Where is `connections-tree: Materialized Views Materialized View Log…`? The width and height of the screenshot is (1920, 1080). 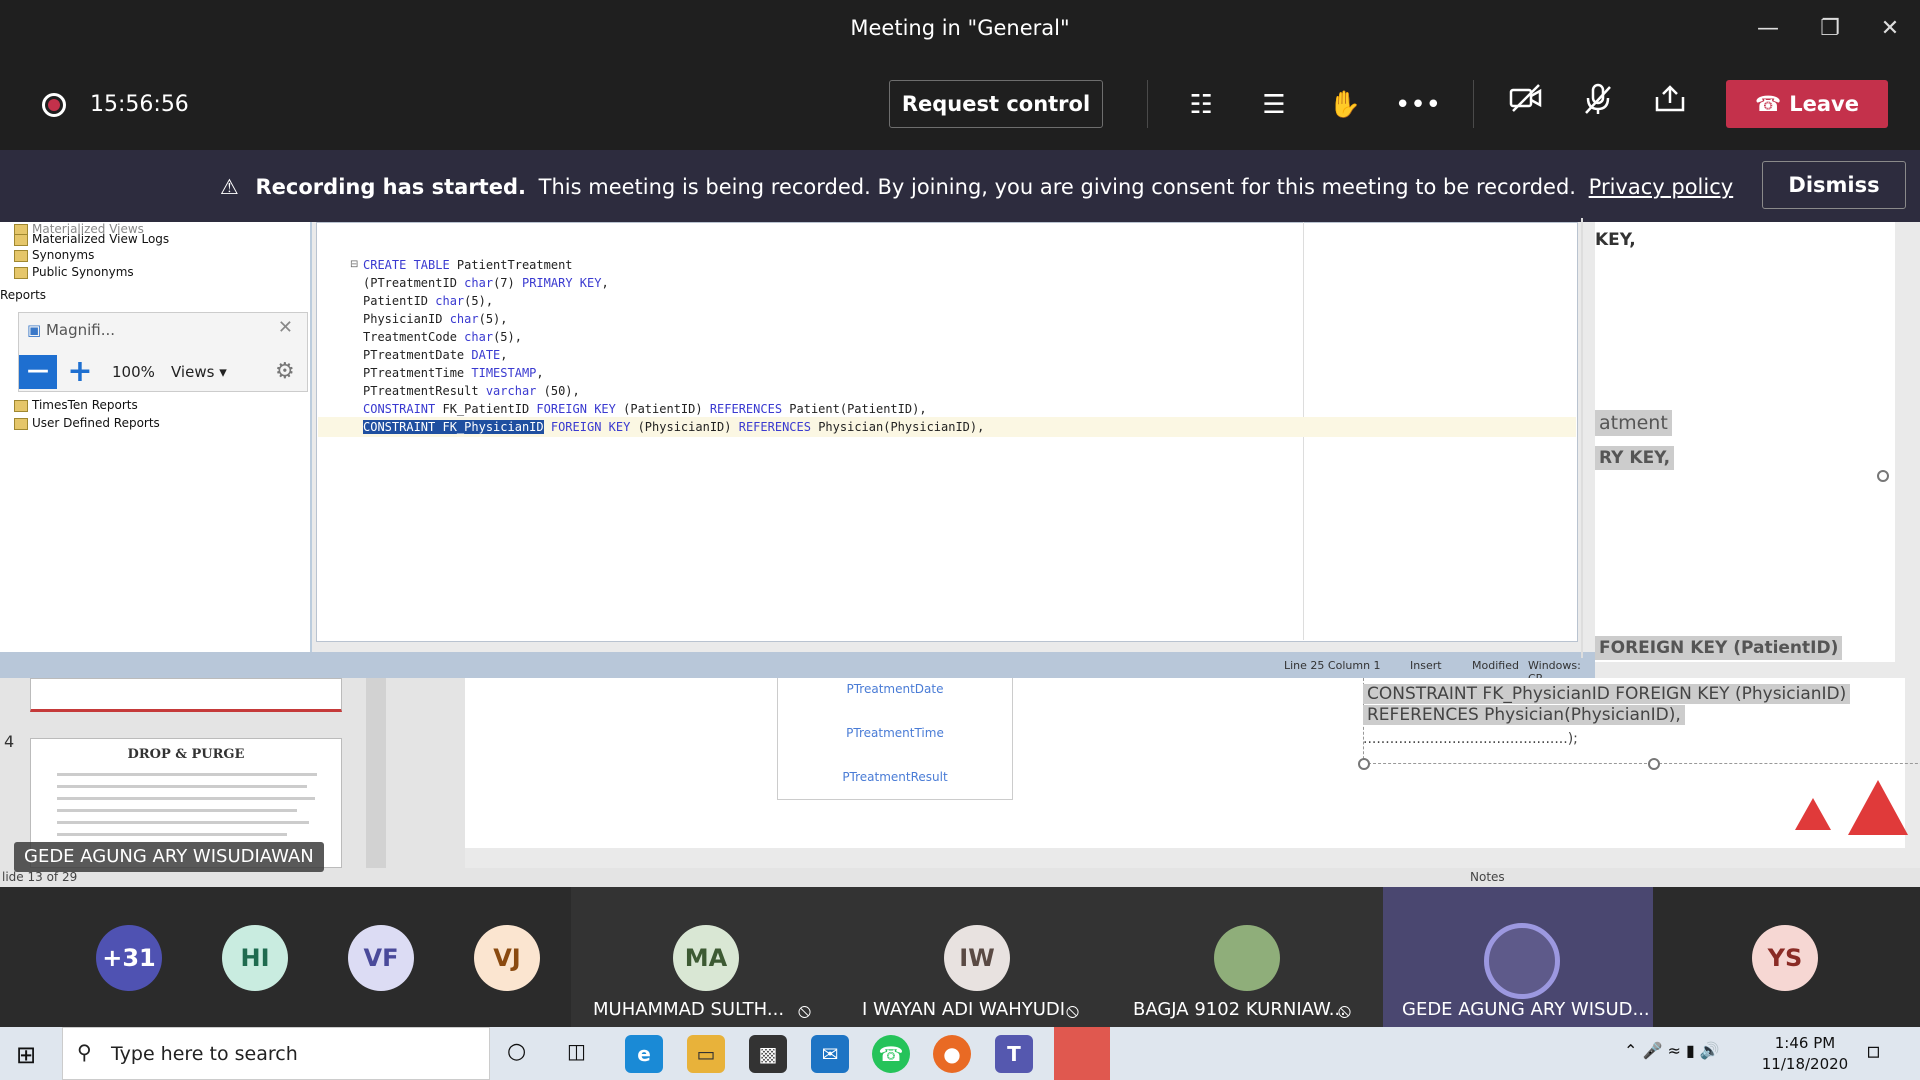
connections-tree: Materialized Views Materialized View Log… is located at coordinates (156, 437).